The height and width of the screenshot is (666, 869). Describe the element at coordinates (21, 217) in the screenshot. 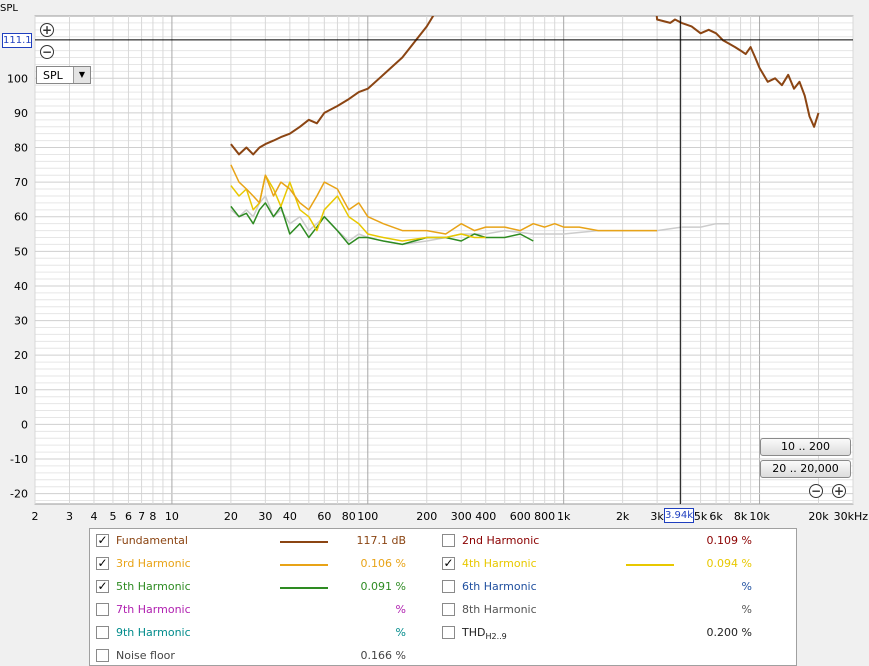

I see `y-tick-label: 60` at that location.